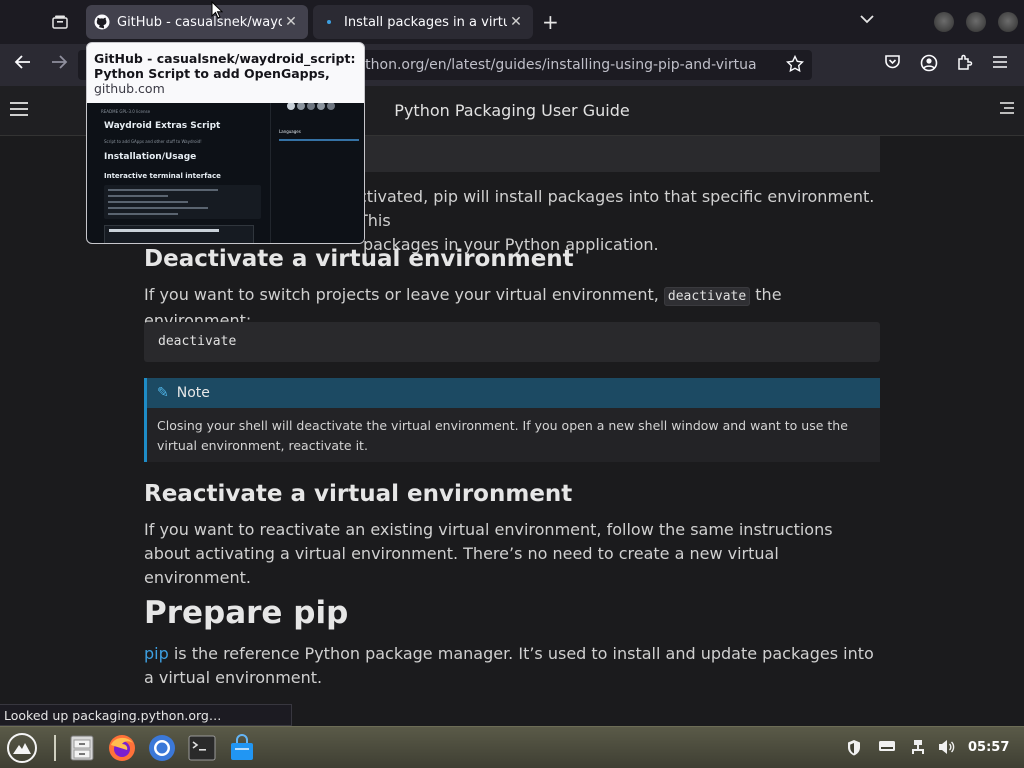 The height and width of the screenshot is (768, 1024). Describe the element at coordinates (122, 748) in the screenshot. I see `firefox-icon` at that location.